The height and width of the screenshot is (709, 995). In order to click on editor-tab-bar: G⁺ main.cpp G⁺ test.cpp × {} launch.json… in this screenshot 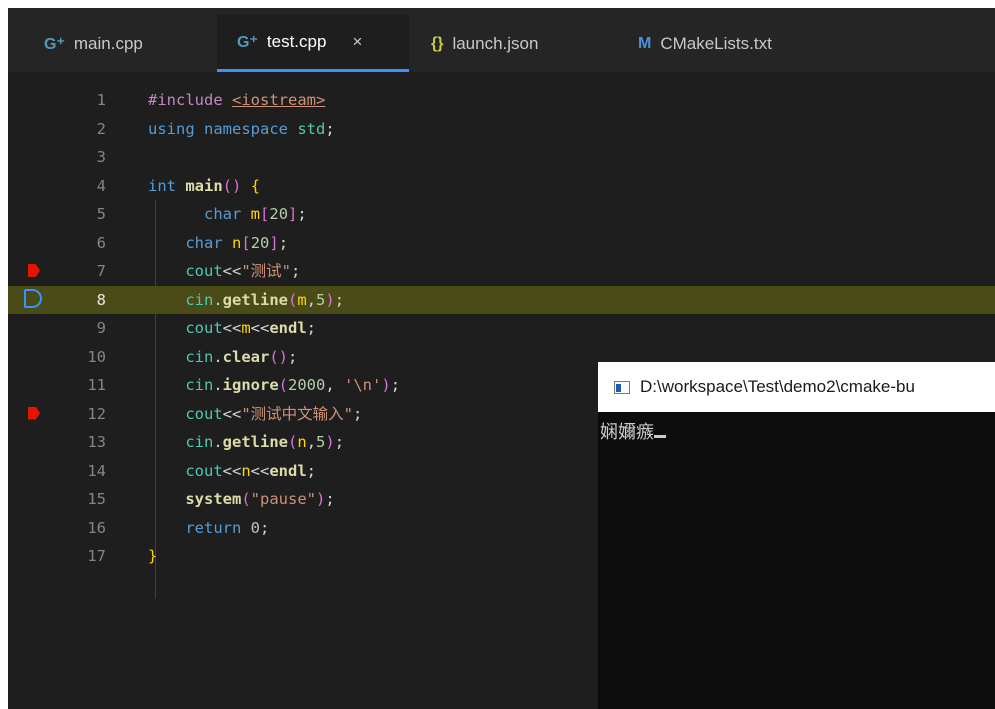, I will do `click(501, 40)`.